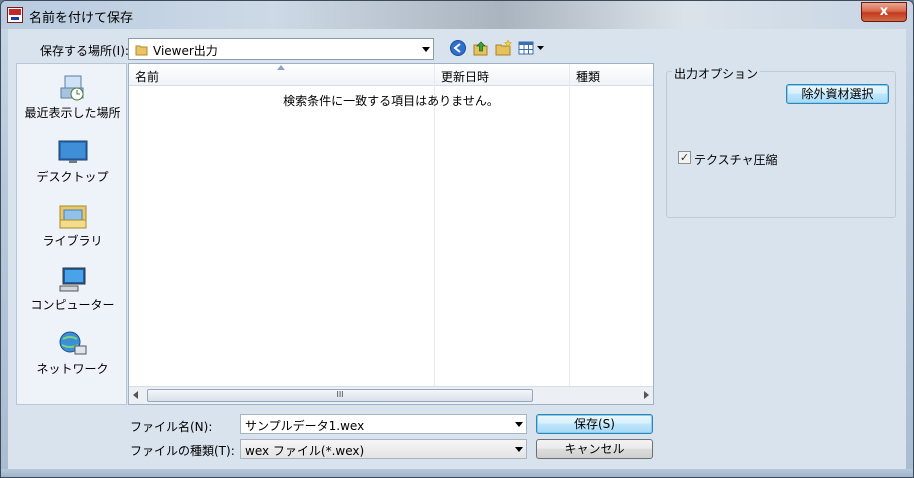 This screenshot has width=914, height=478. What do you see at coordinates (884, 12) in the screenshot?
I see `close-button: x` at bounding box center [884, 12].